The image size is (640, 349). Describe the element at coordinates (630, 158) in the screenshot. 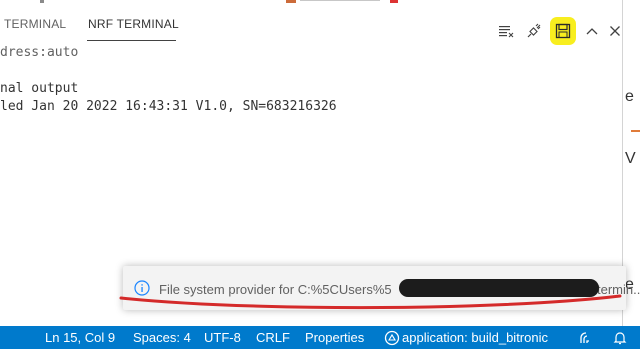

I see `editor-fragment: V` at that location.